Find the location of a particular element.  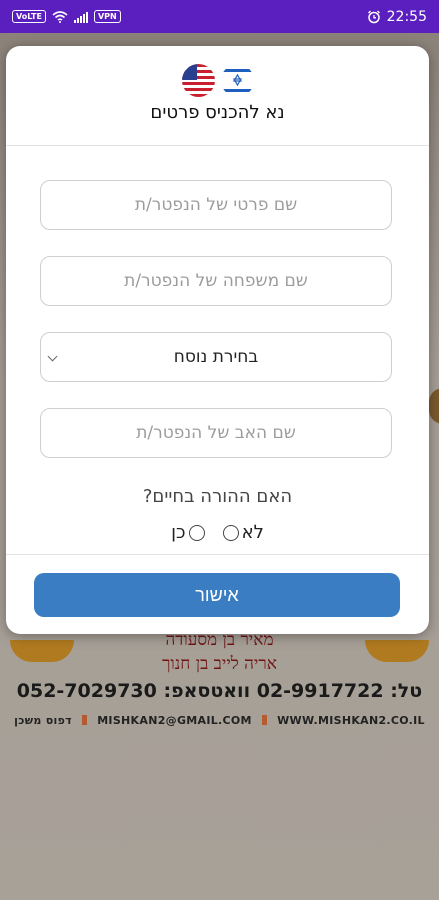

email-text: MISHKAN2@GMAIL.COM is located at coordinates (174, 720).